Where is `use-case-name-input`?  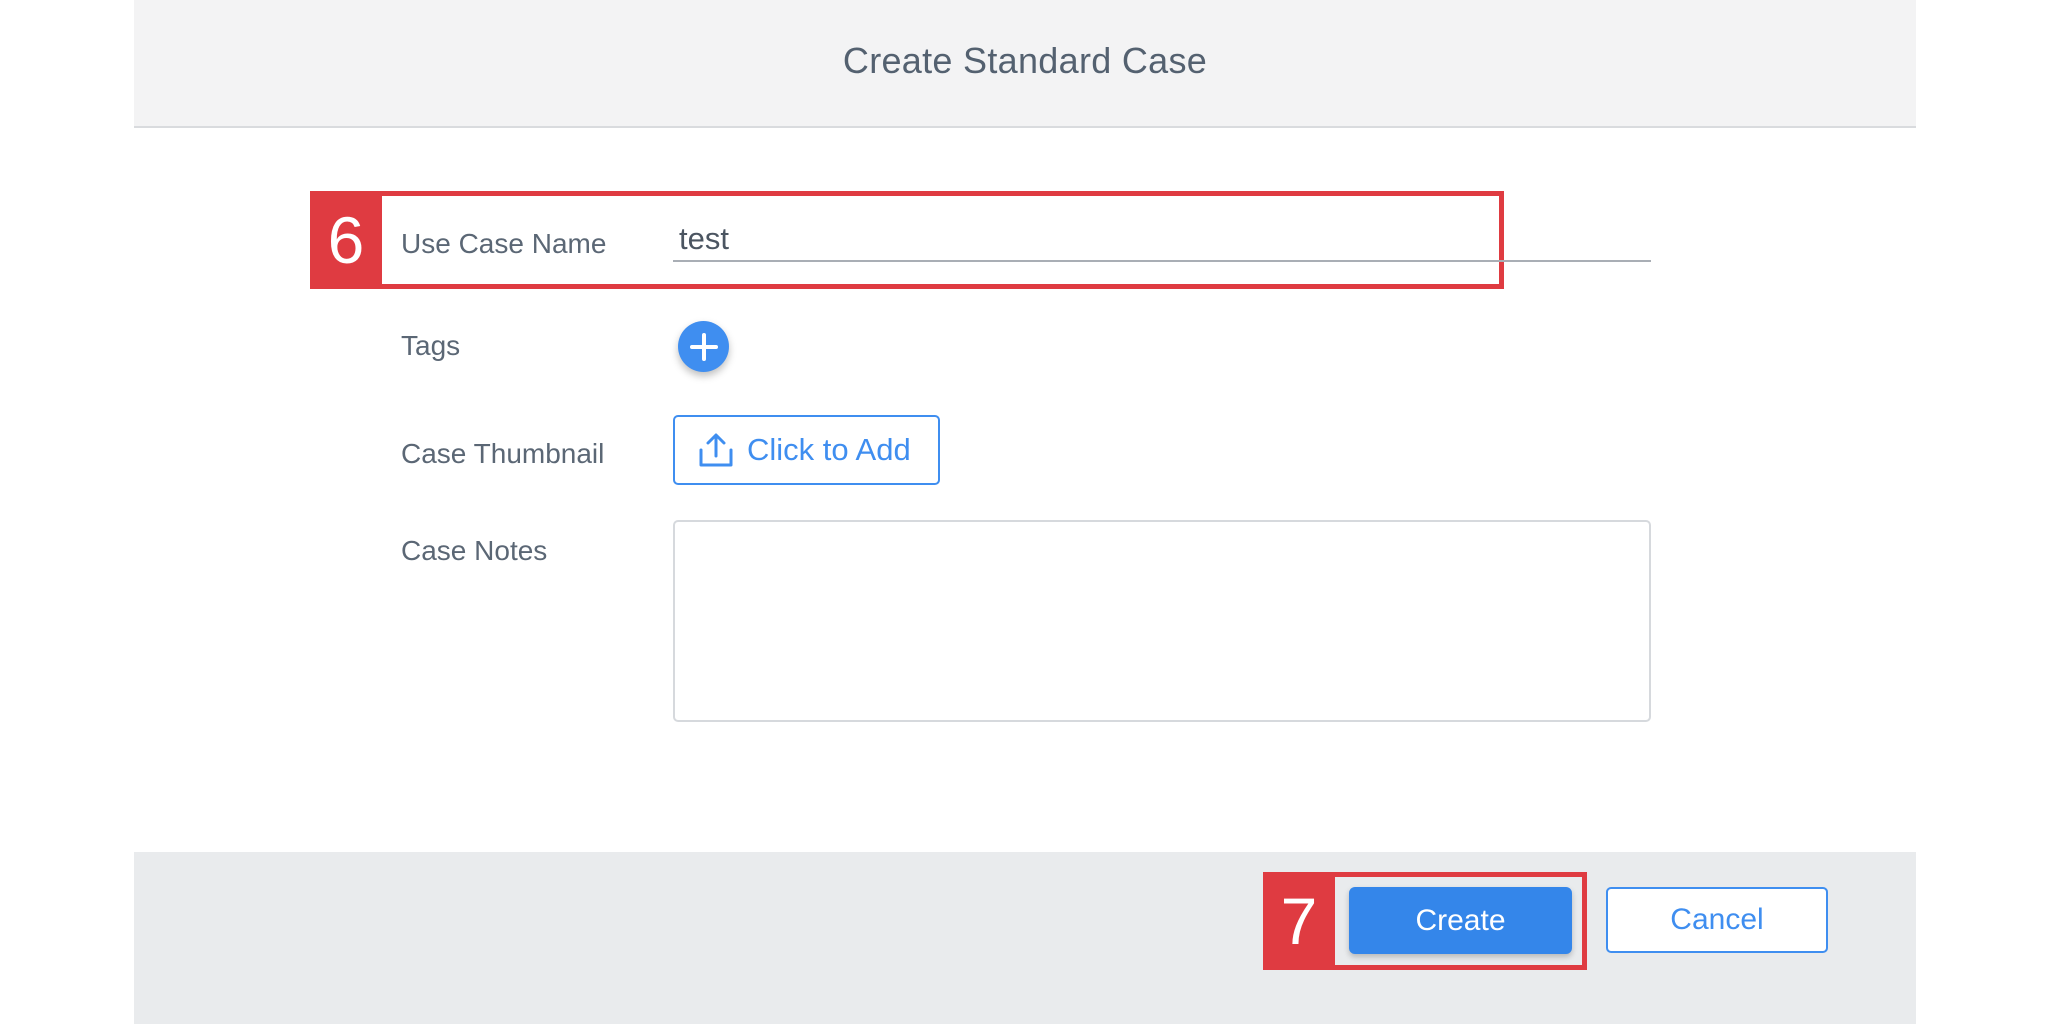
use-case-name-input is located at coordinates (1162, 240).